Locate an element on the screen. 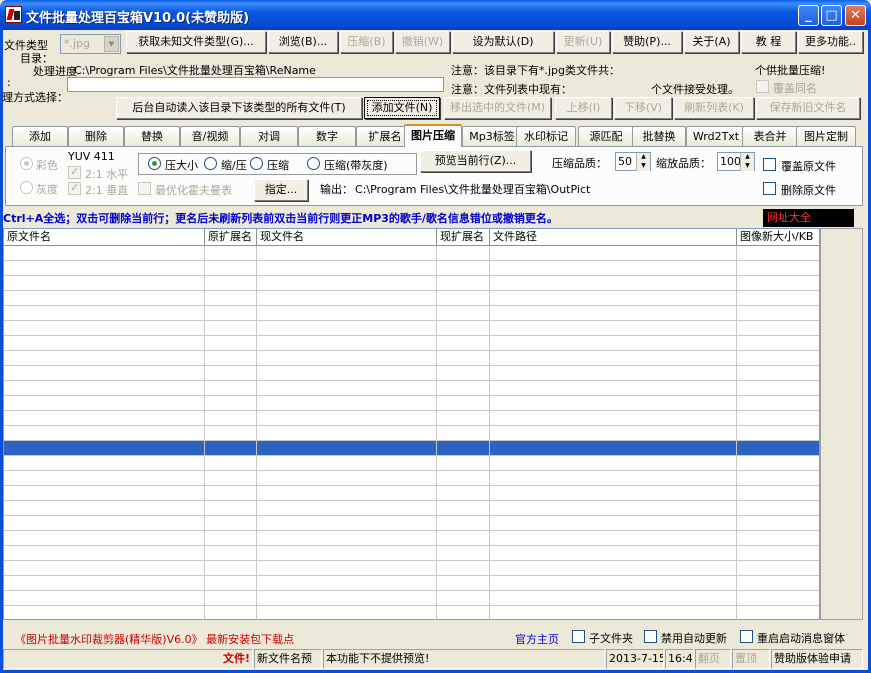  minimize-button: _ is located at coordinates (808, 15).